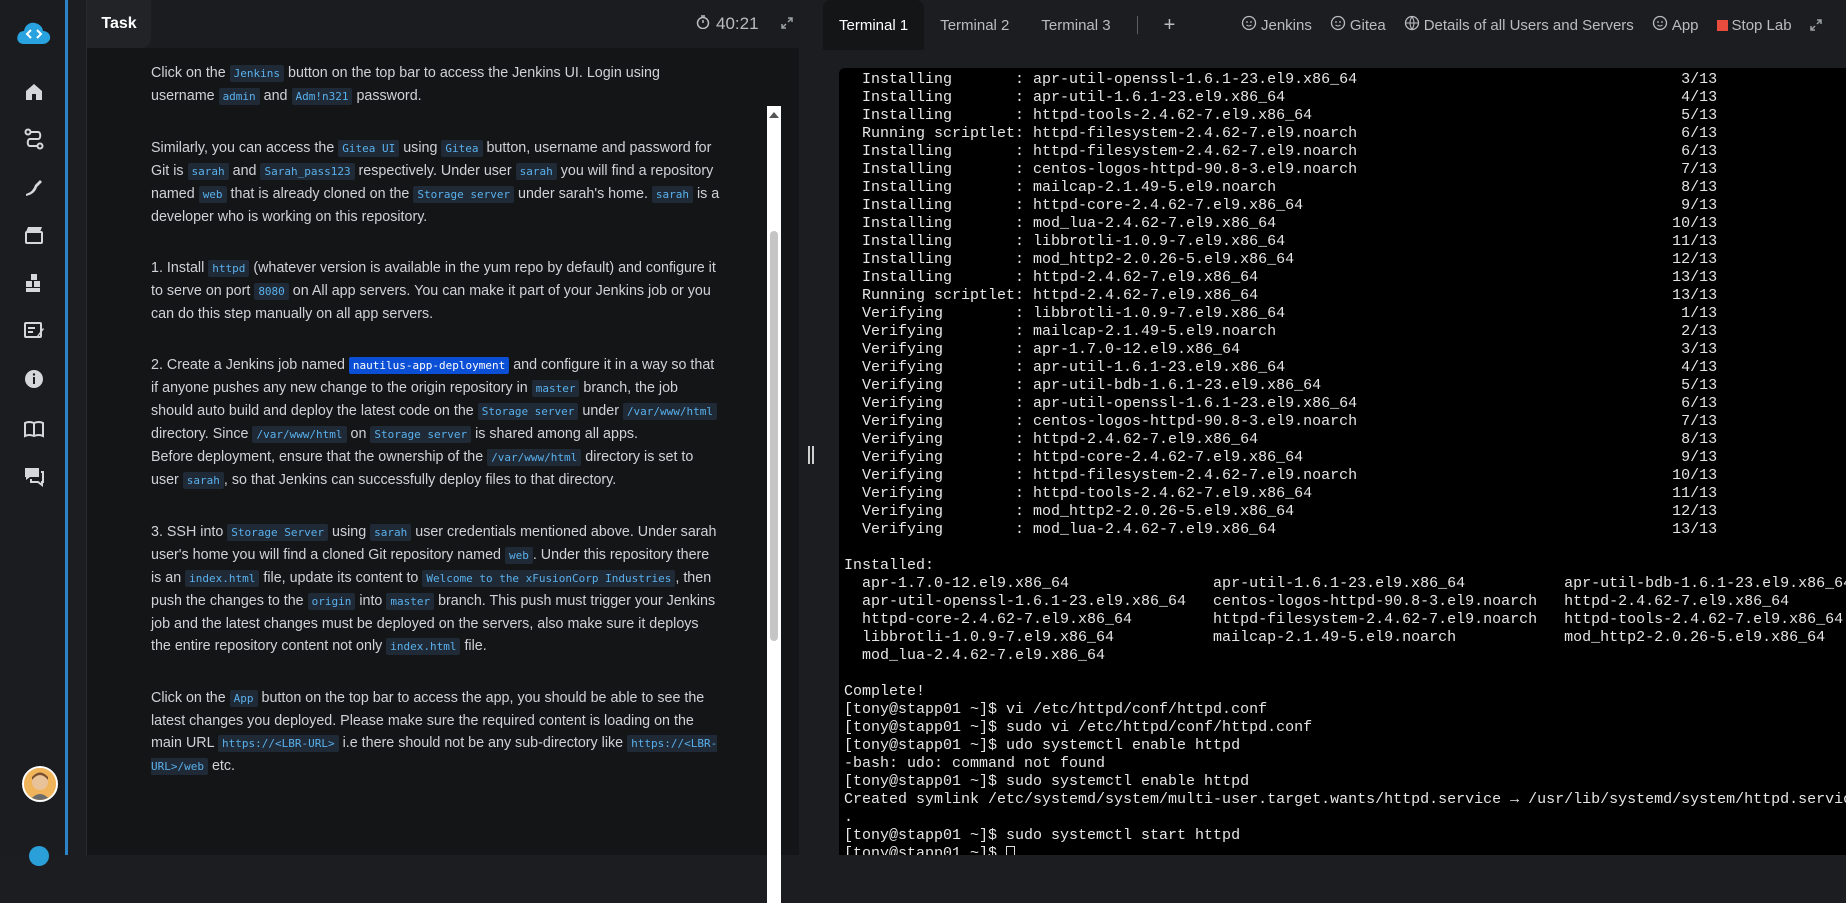 The width and height of the screenshot is (1846, 903). I want to click on scroll-up-icon, so click(774, 115).